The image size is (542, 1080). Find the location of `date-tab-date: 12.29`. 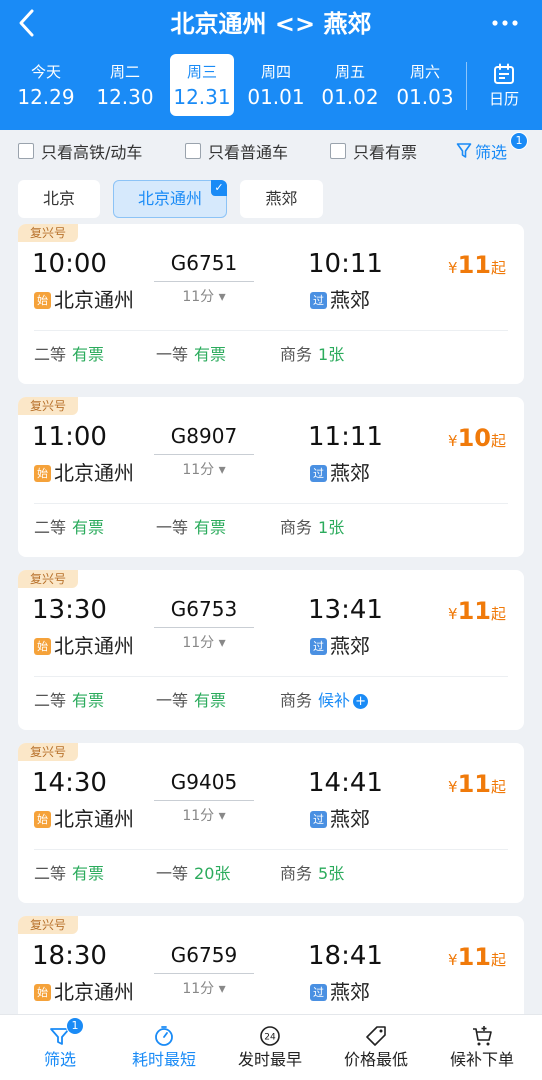

date-tab-date: 12.29 is located at coordinates (46, 97).